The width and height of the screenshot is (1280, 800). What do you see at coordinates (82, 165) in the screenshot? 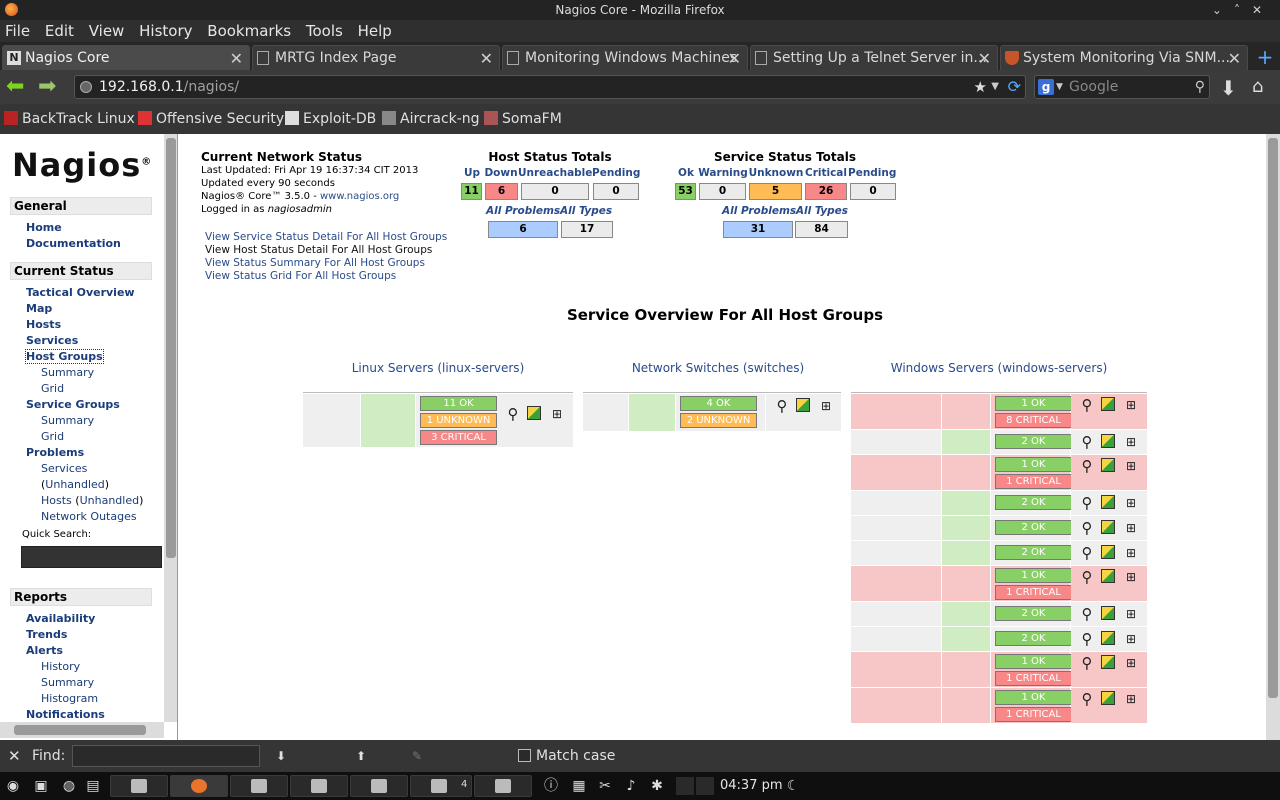
I see `nagios-logo: Nagios®` at bounding box center [82, 165].